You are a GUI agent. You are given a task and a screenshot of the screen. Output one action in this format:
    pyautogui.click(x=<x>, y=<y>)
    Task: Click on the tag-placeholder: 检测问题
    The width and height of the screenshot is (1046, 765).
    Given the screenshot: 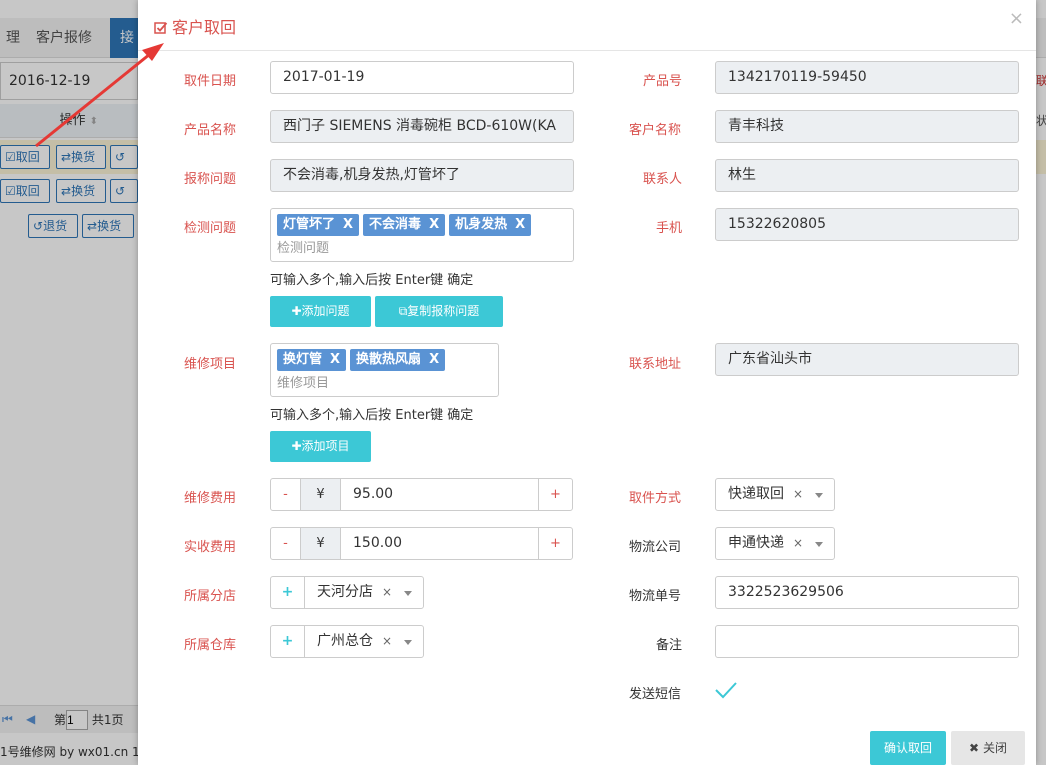 What is the action you would take?
    pyautogui.click(x=303, y=248)
    